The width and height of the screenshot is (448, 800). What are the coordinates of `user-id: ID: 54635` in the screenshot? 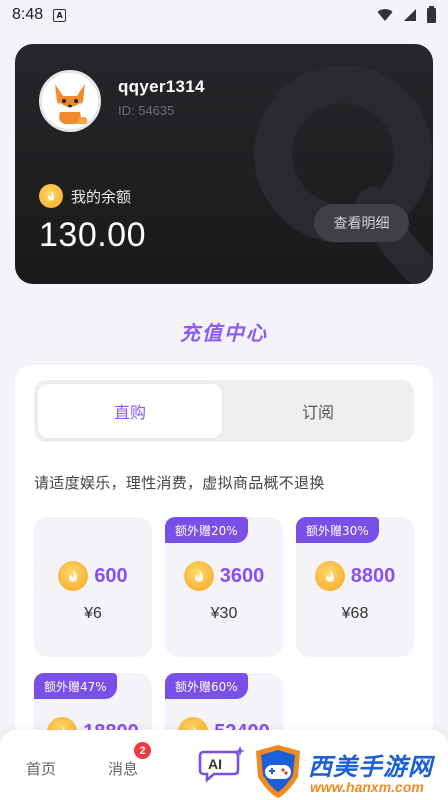 It's located at (146, 110).